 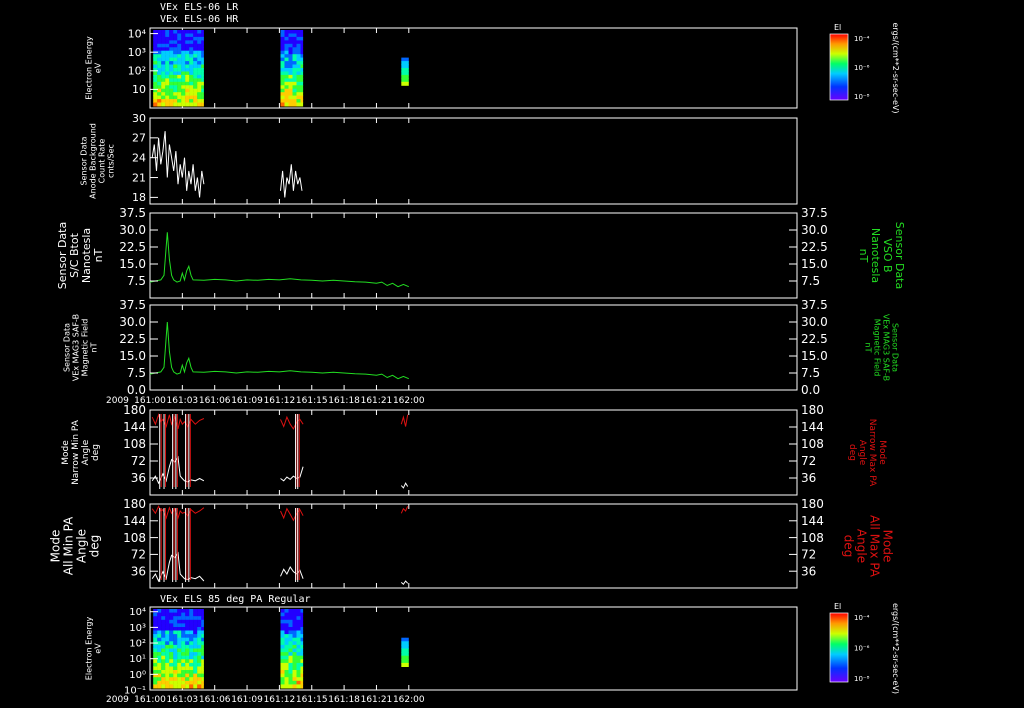 I want to click on spec2-colorbar-units-text: ergs/(cm**2-sr-sec-eV), so click(x=895, y=648).